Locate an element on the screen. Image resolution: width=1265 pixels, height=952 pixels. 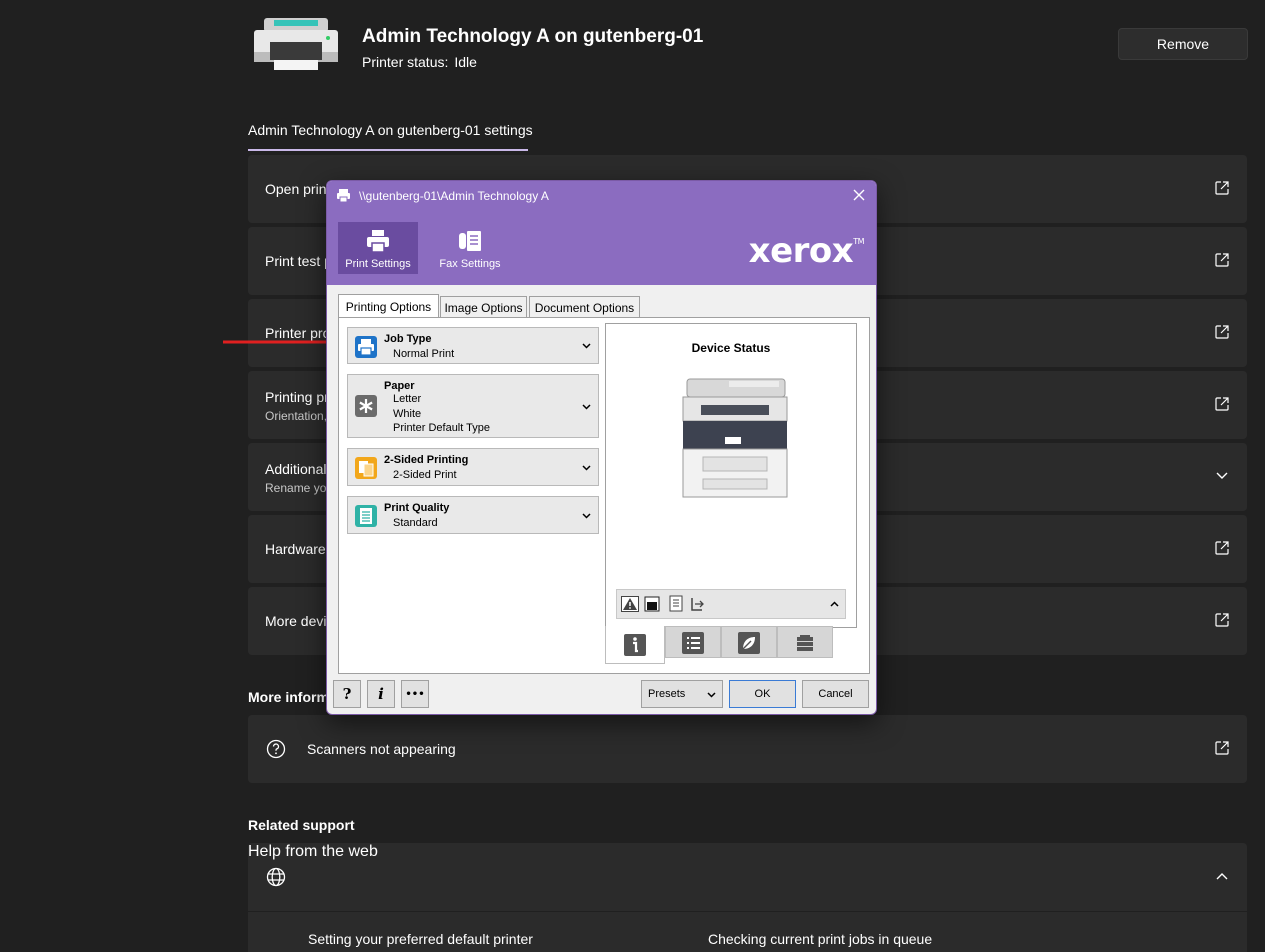
print-quality-dropdown: Print Quality Standard is located at coordinates (473, 515).